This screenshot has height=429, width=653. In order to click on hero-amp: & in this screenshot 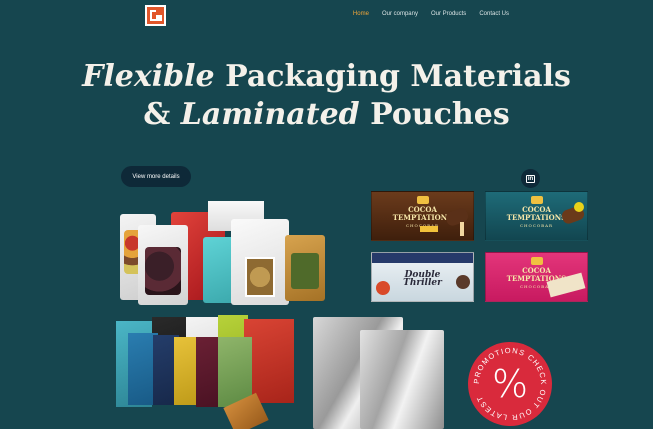, I will do `click(162, 114)`.